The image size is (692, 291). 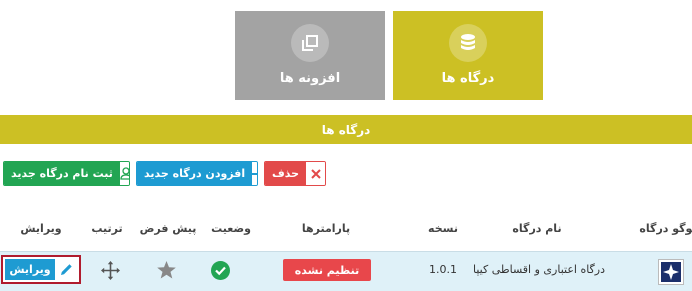 I want to click on gateway-name: درگاه اعتباری و اقساطی کیپا, so click(x=539, y=269).